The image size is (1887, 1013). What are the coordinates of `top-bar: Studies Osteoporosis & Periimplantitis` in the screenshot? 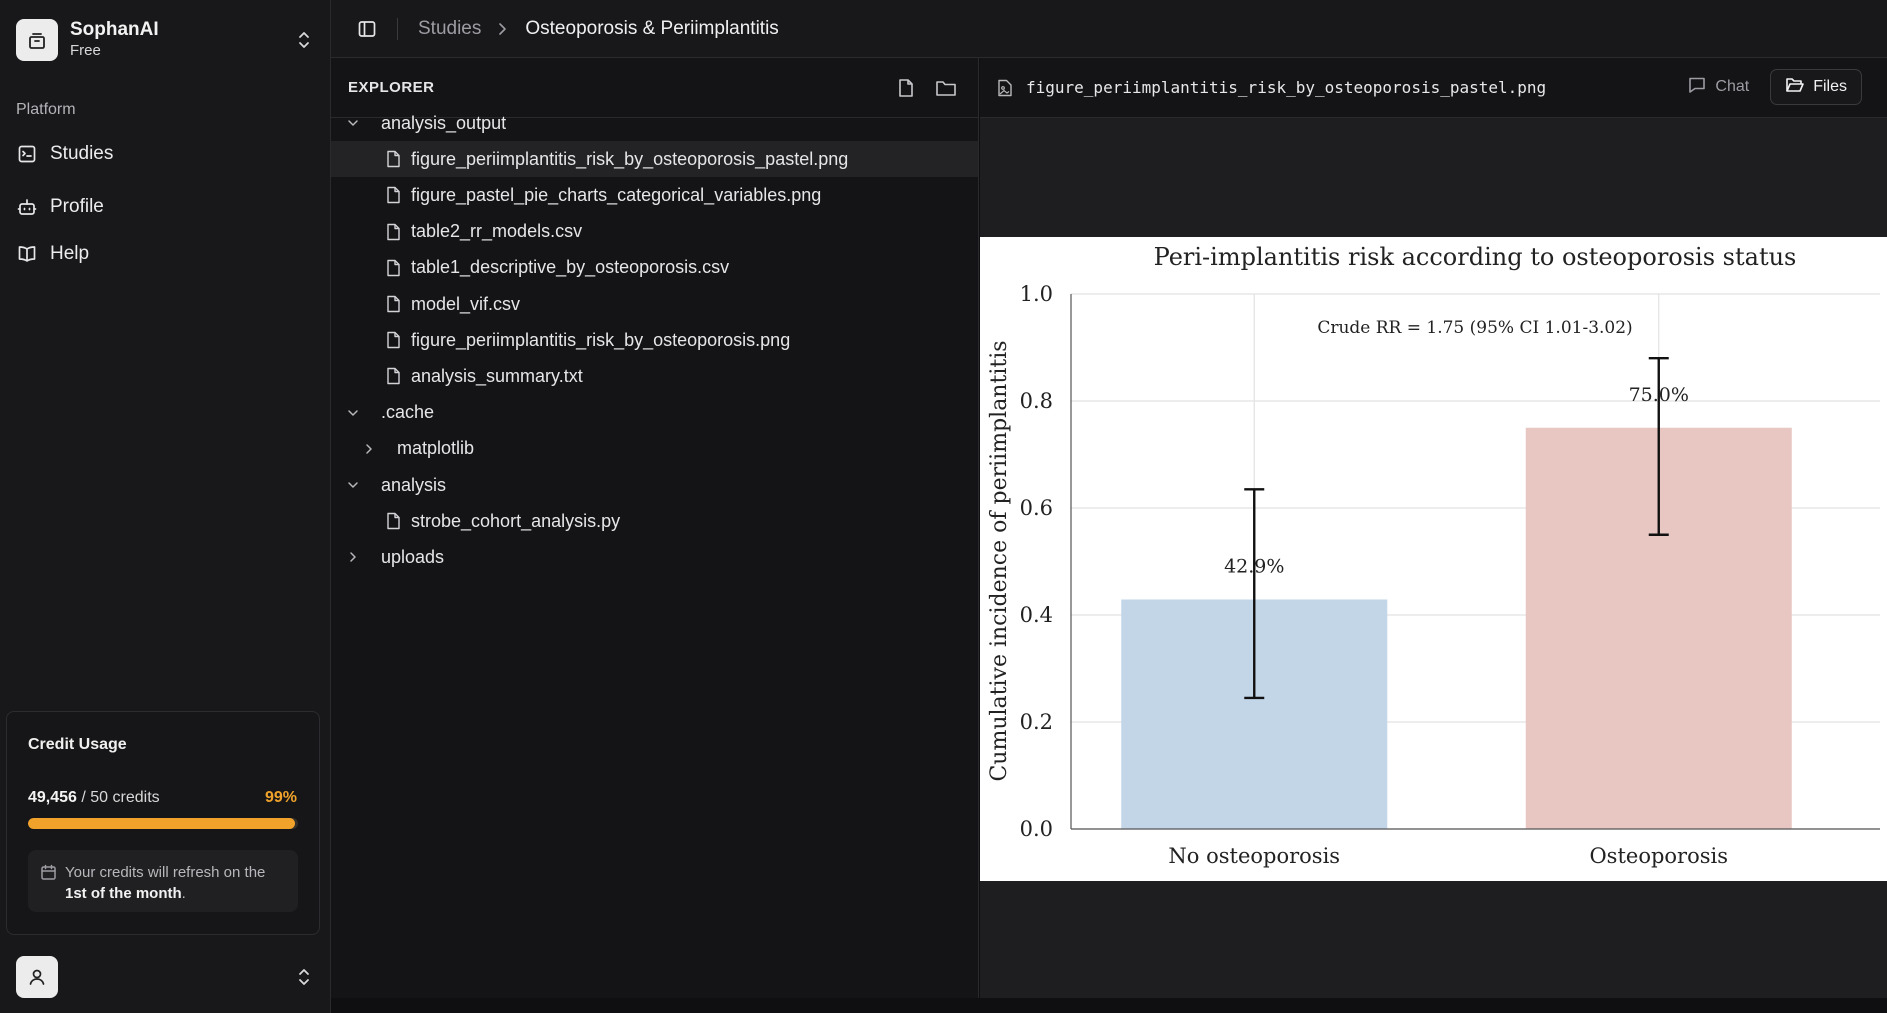 It's located at (1109, 29).